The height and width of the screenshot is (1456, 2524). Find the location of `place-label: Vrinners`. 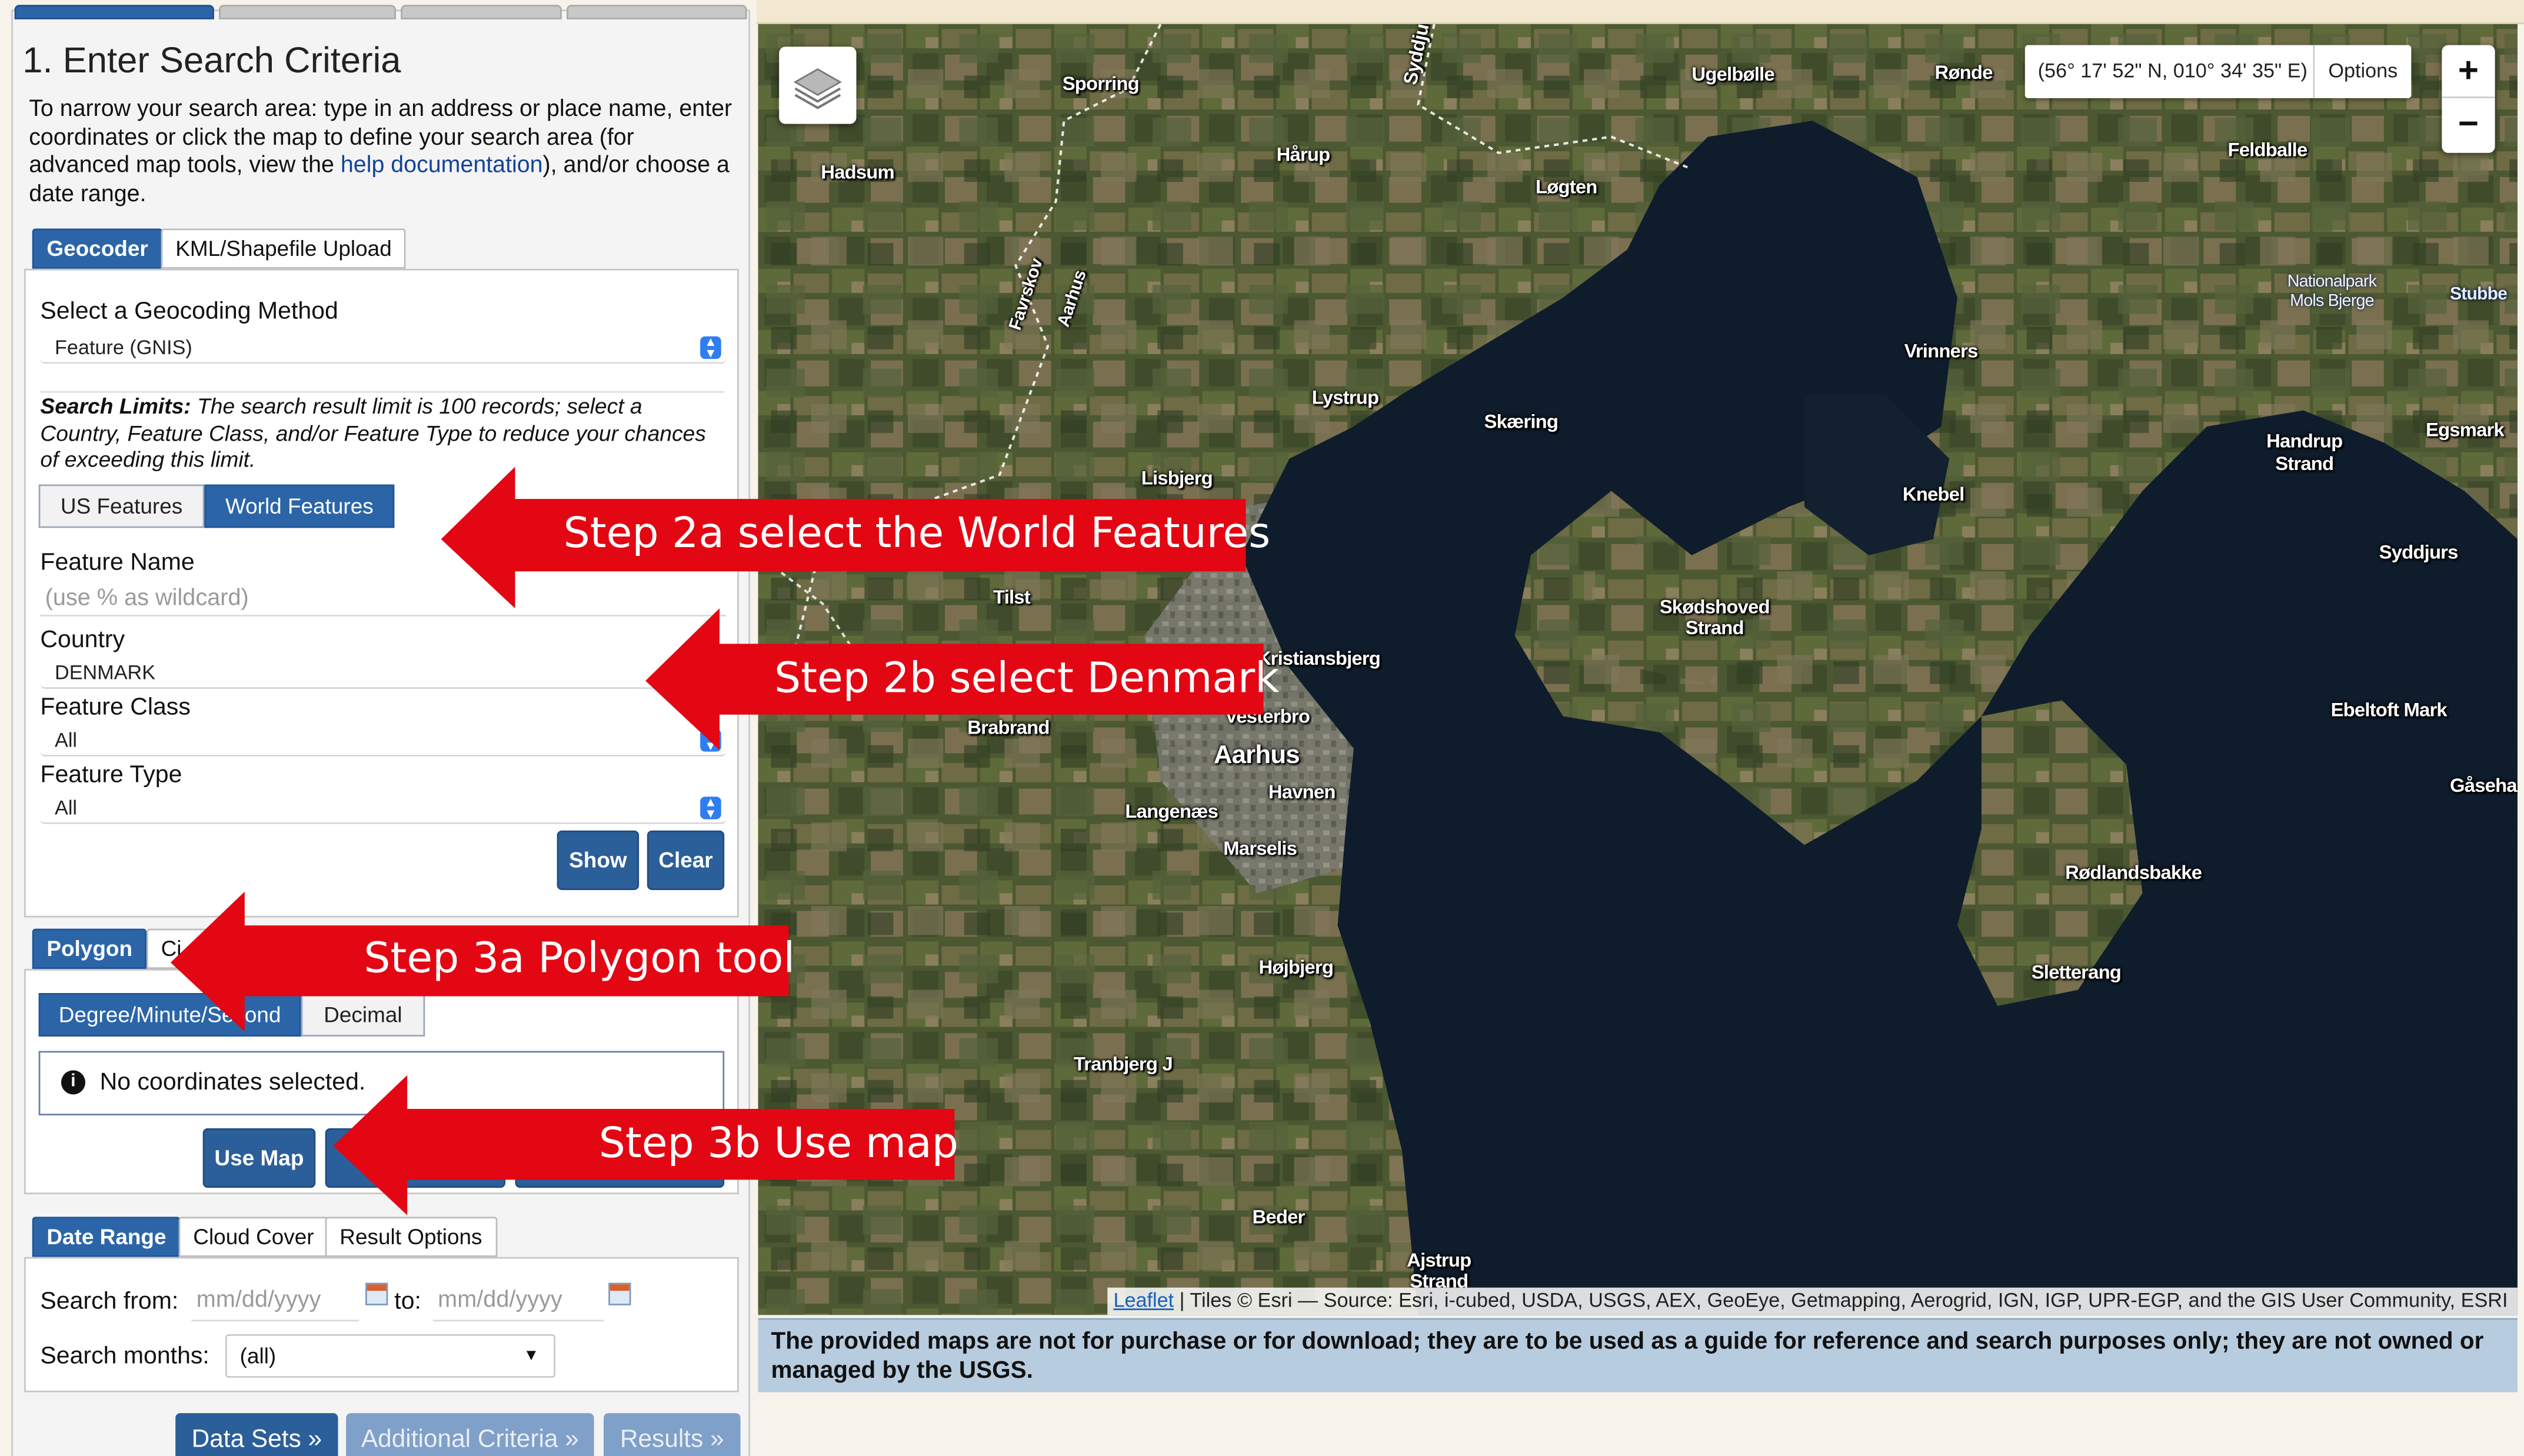

place-label: Vrinners is located at coordinates (1942, 351).